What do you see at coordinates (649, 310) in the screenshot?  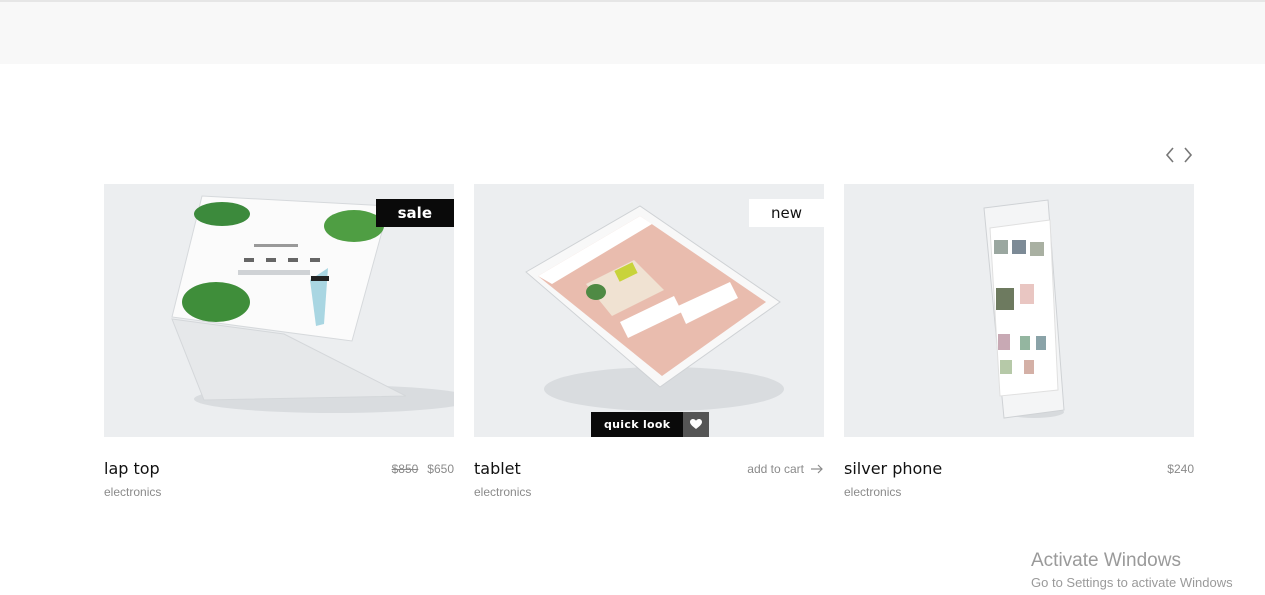 I see `product-image-tablet: new quick look` at bounding box center [649, 310].